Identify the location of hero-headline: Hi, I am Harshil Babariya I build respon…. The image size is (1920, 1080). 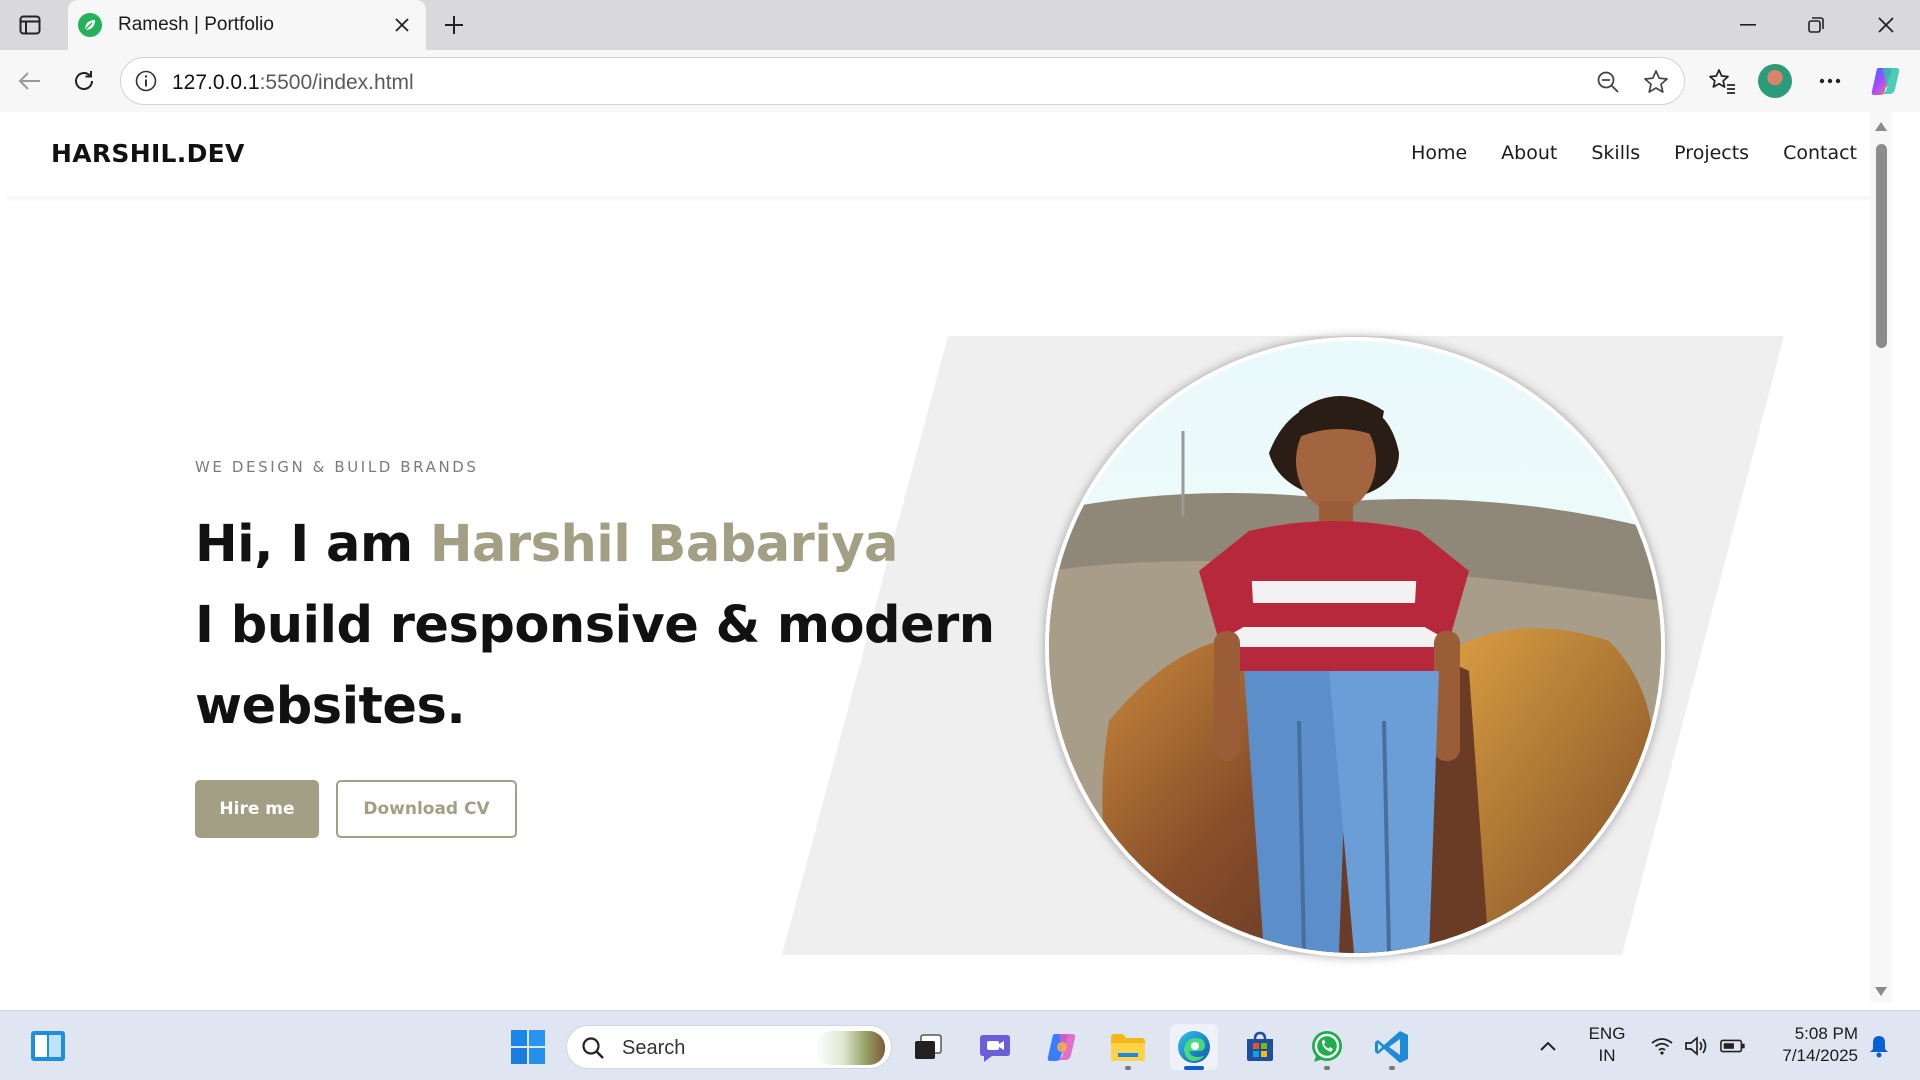
(595, 625).